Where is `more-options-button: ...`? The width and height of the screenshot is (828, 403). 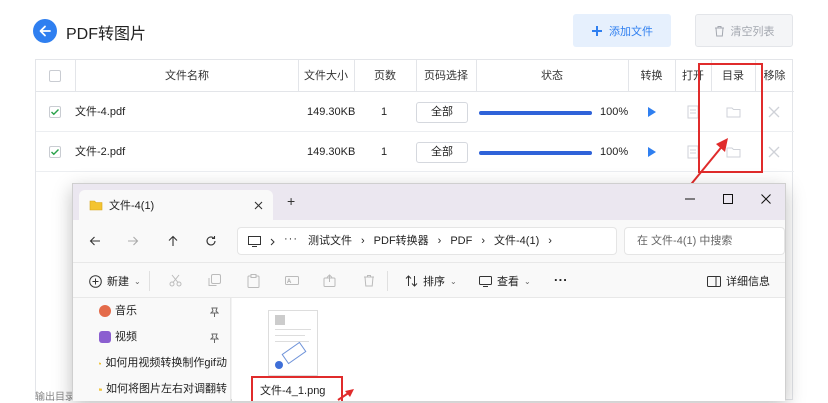 more-options-button: ... is located at coordinates (561, 276).